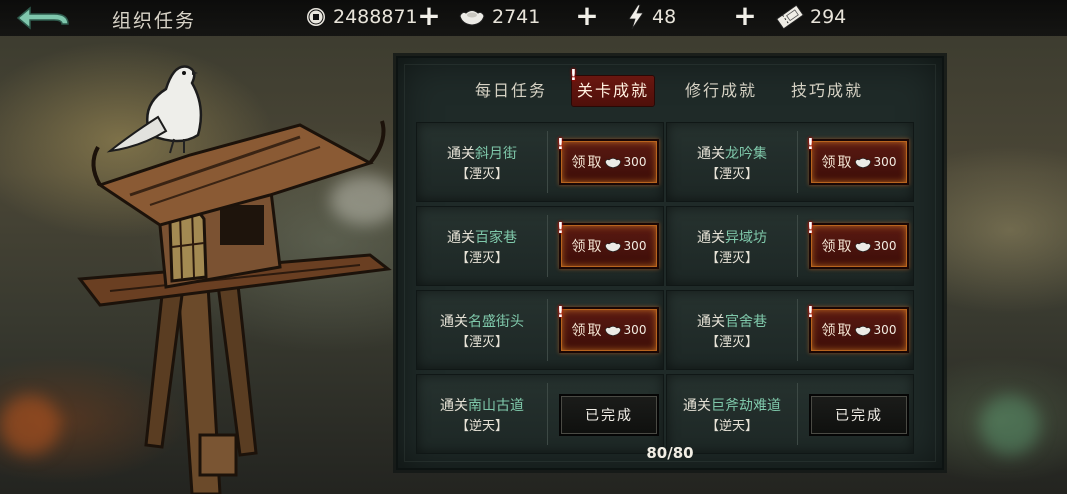 The width and height of the screenshot is (1067, 494). Describe the element at coordinates (745, 16) in the screenshot. I see `add-energy-button: +` at that location.